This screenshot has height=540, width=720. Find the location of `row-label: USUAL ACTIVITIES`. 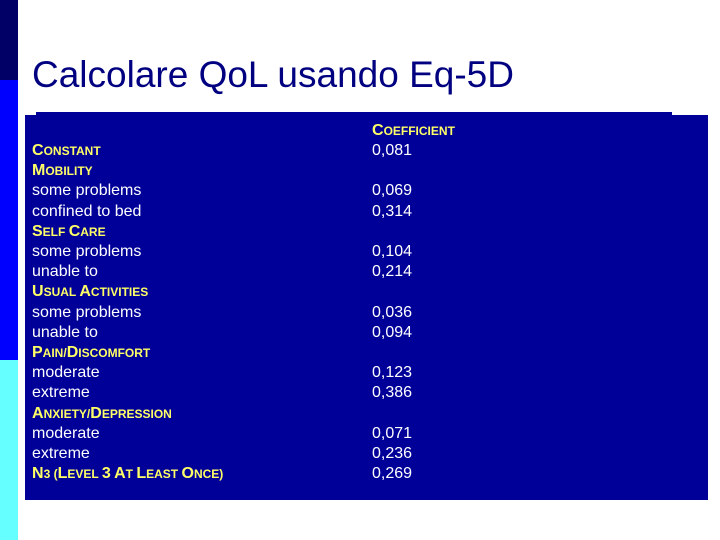

row-label: USUAL ACTIVITIES is located at coordinates (90, 292).